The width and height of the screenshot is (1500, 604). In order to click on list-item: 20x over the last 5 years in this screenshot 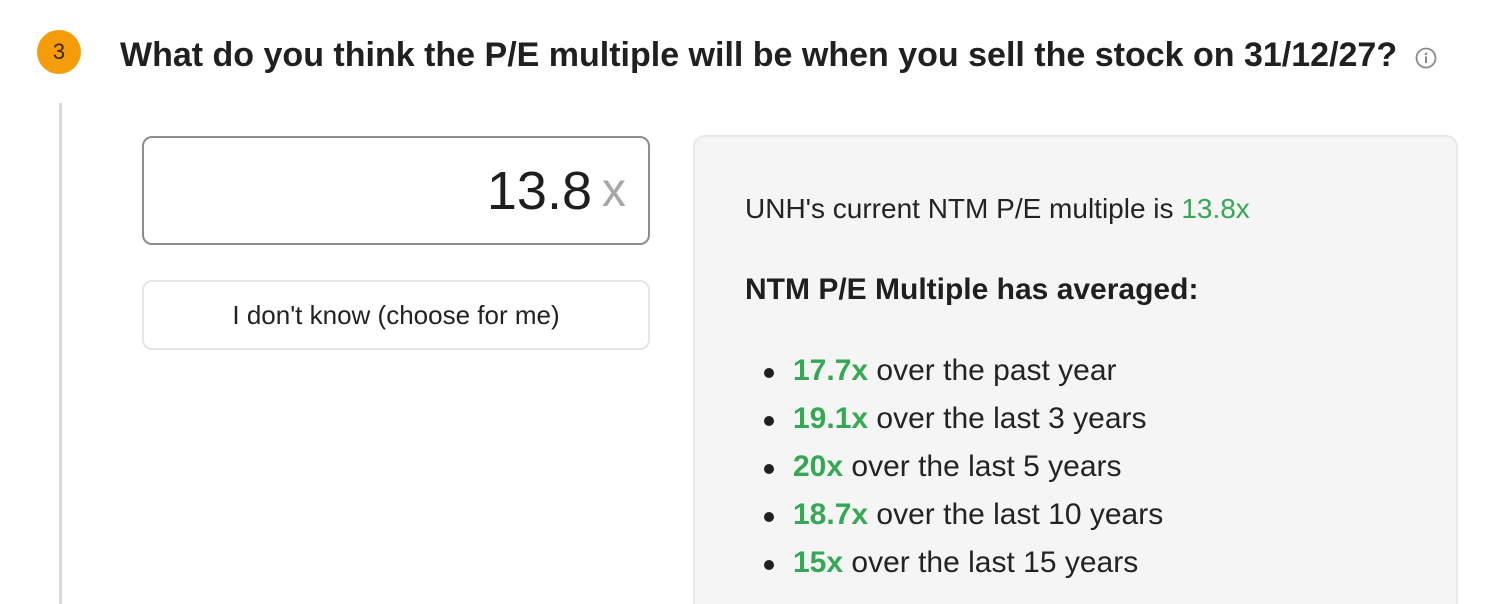, I will do `click(954, 471)`.